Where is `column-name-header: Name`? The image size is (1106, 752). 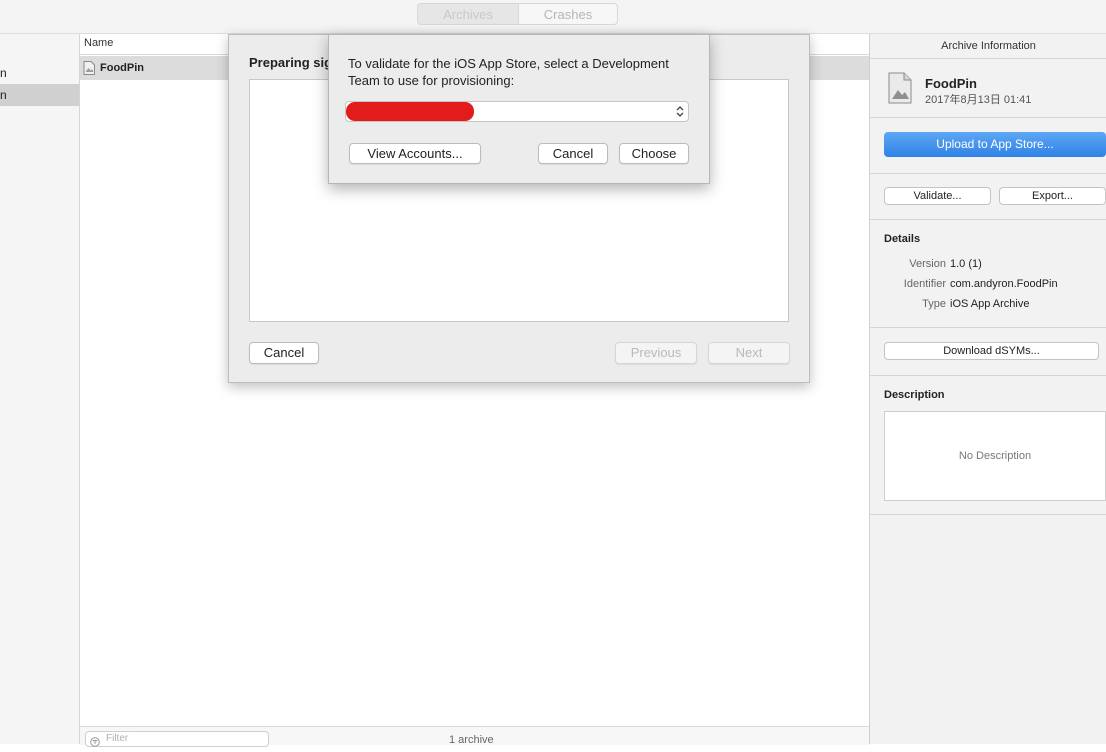
column-name-header: Name is located at coordinates (98, 43).